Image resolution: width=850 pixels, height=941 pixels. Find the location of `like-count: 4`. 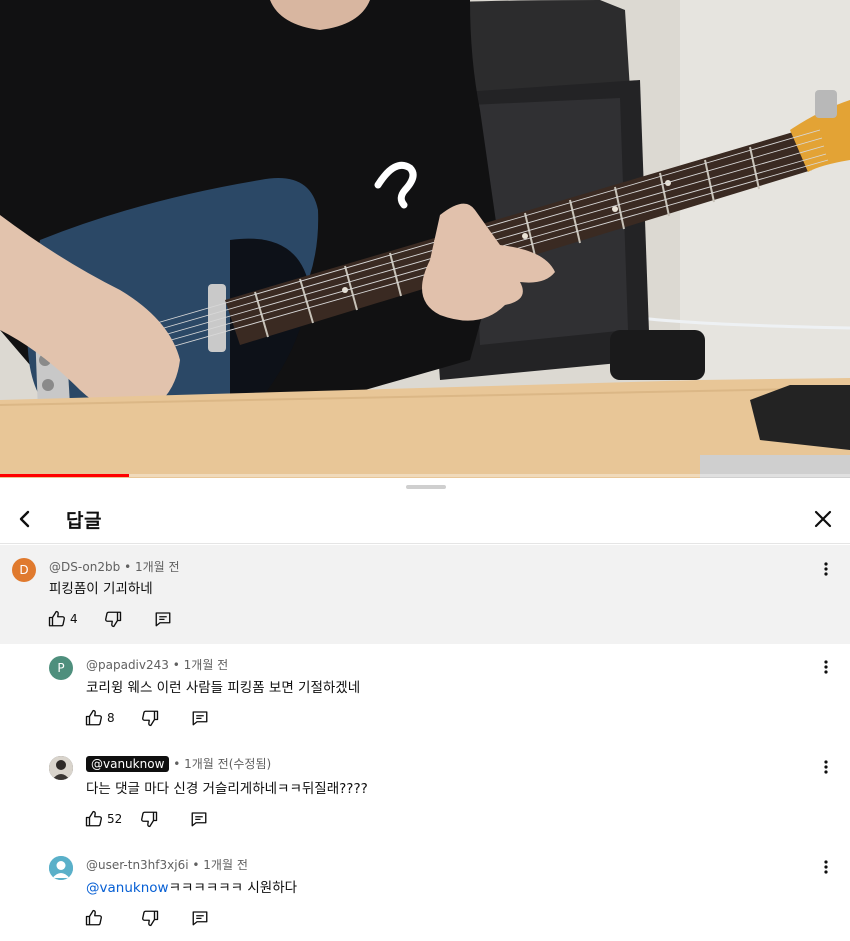

like-count: 4 is located at coordinates (74, 619).